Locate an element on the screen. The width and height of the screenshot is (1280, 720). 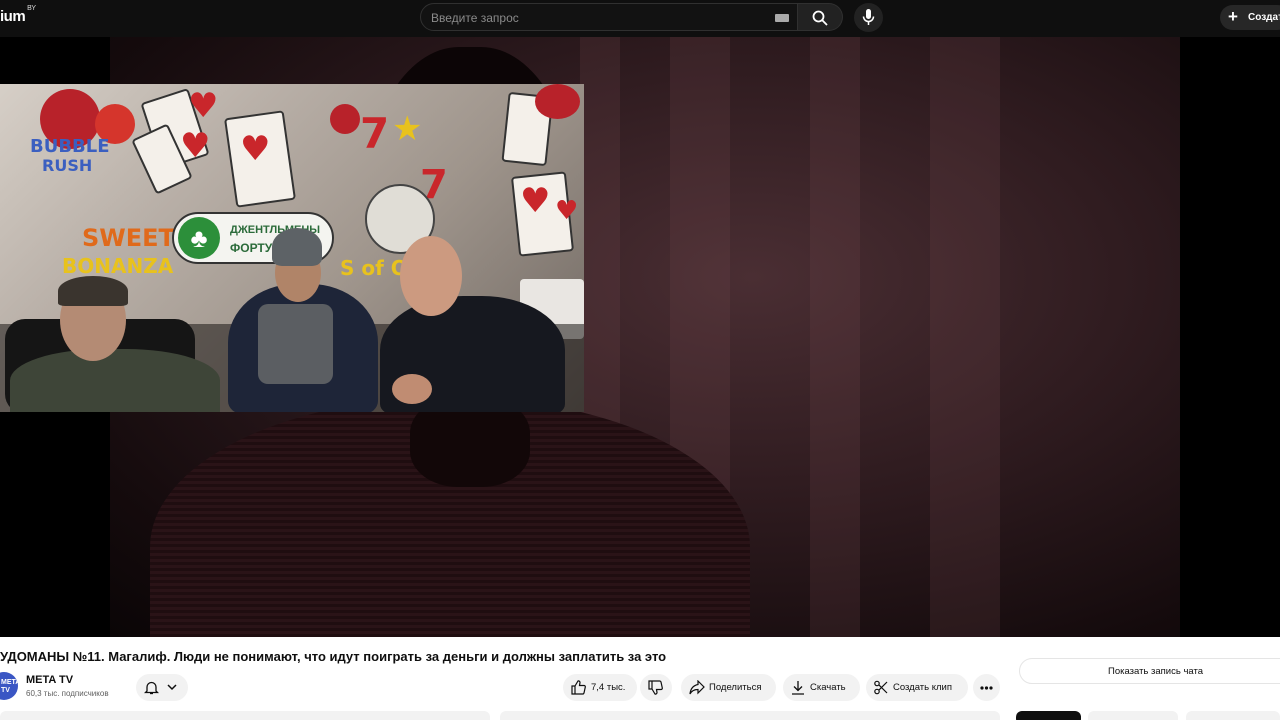
share-button: Поделиться is located at coordinates (728, 687).